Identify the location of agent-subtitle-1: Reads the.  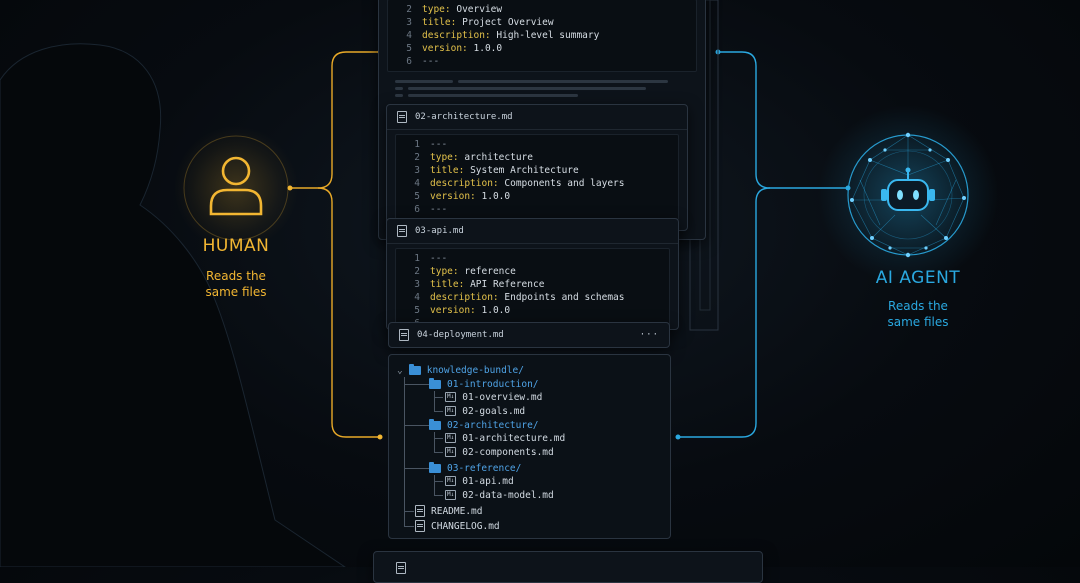
(918, 306).